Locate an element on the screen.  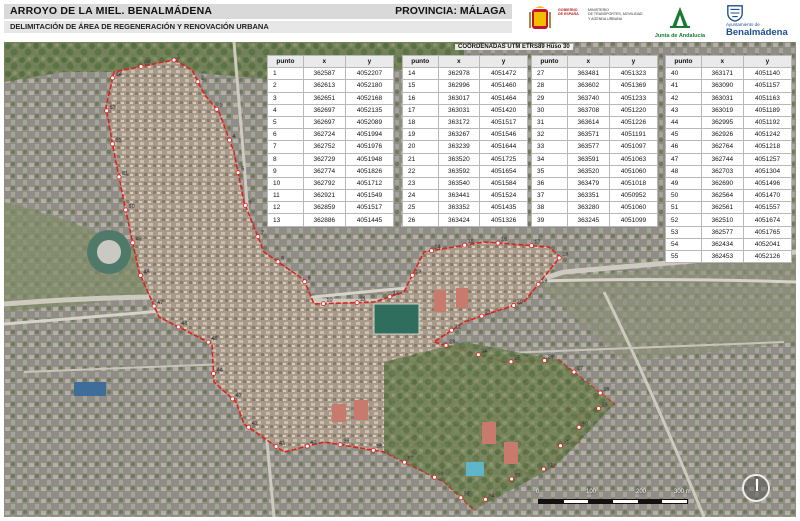
table-row: 39 363245 4051099 is located at coordinates (595, 220).